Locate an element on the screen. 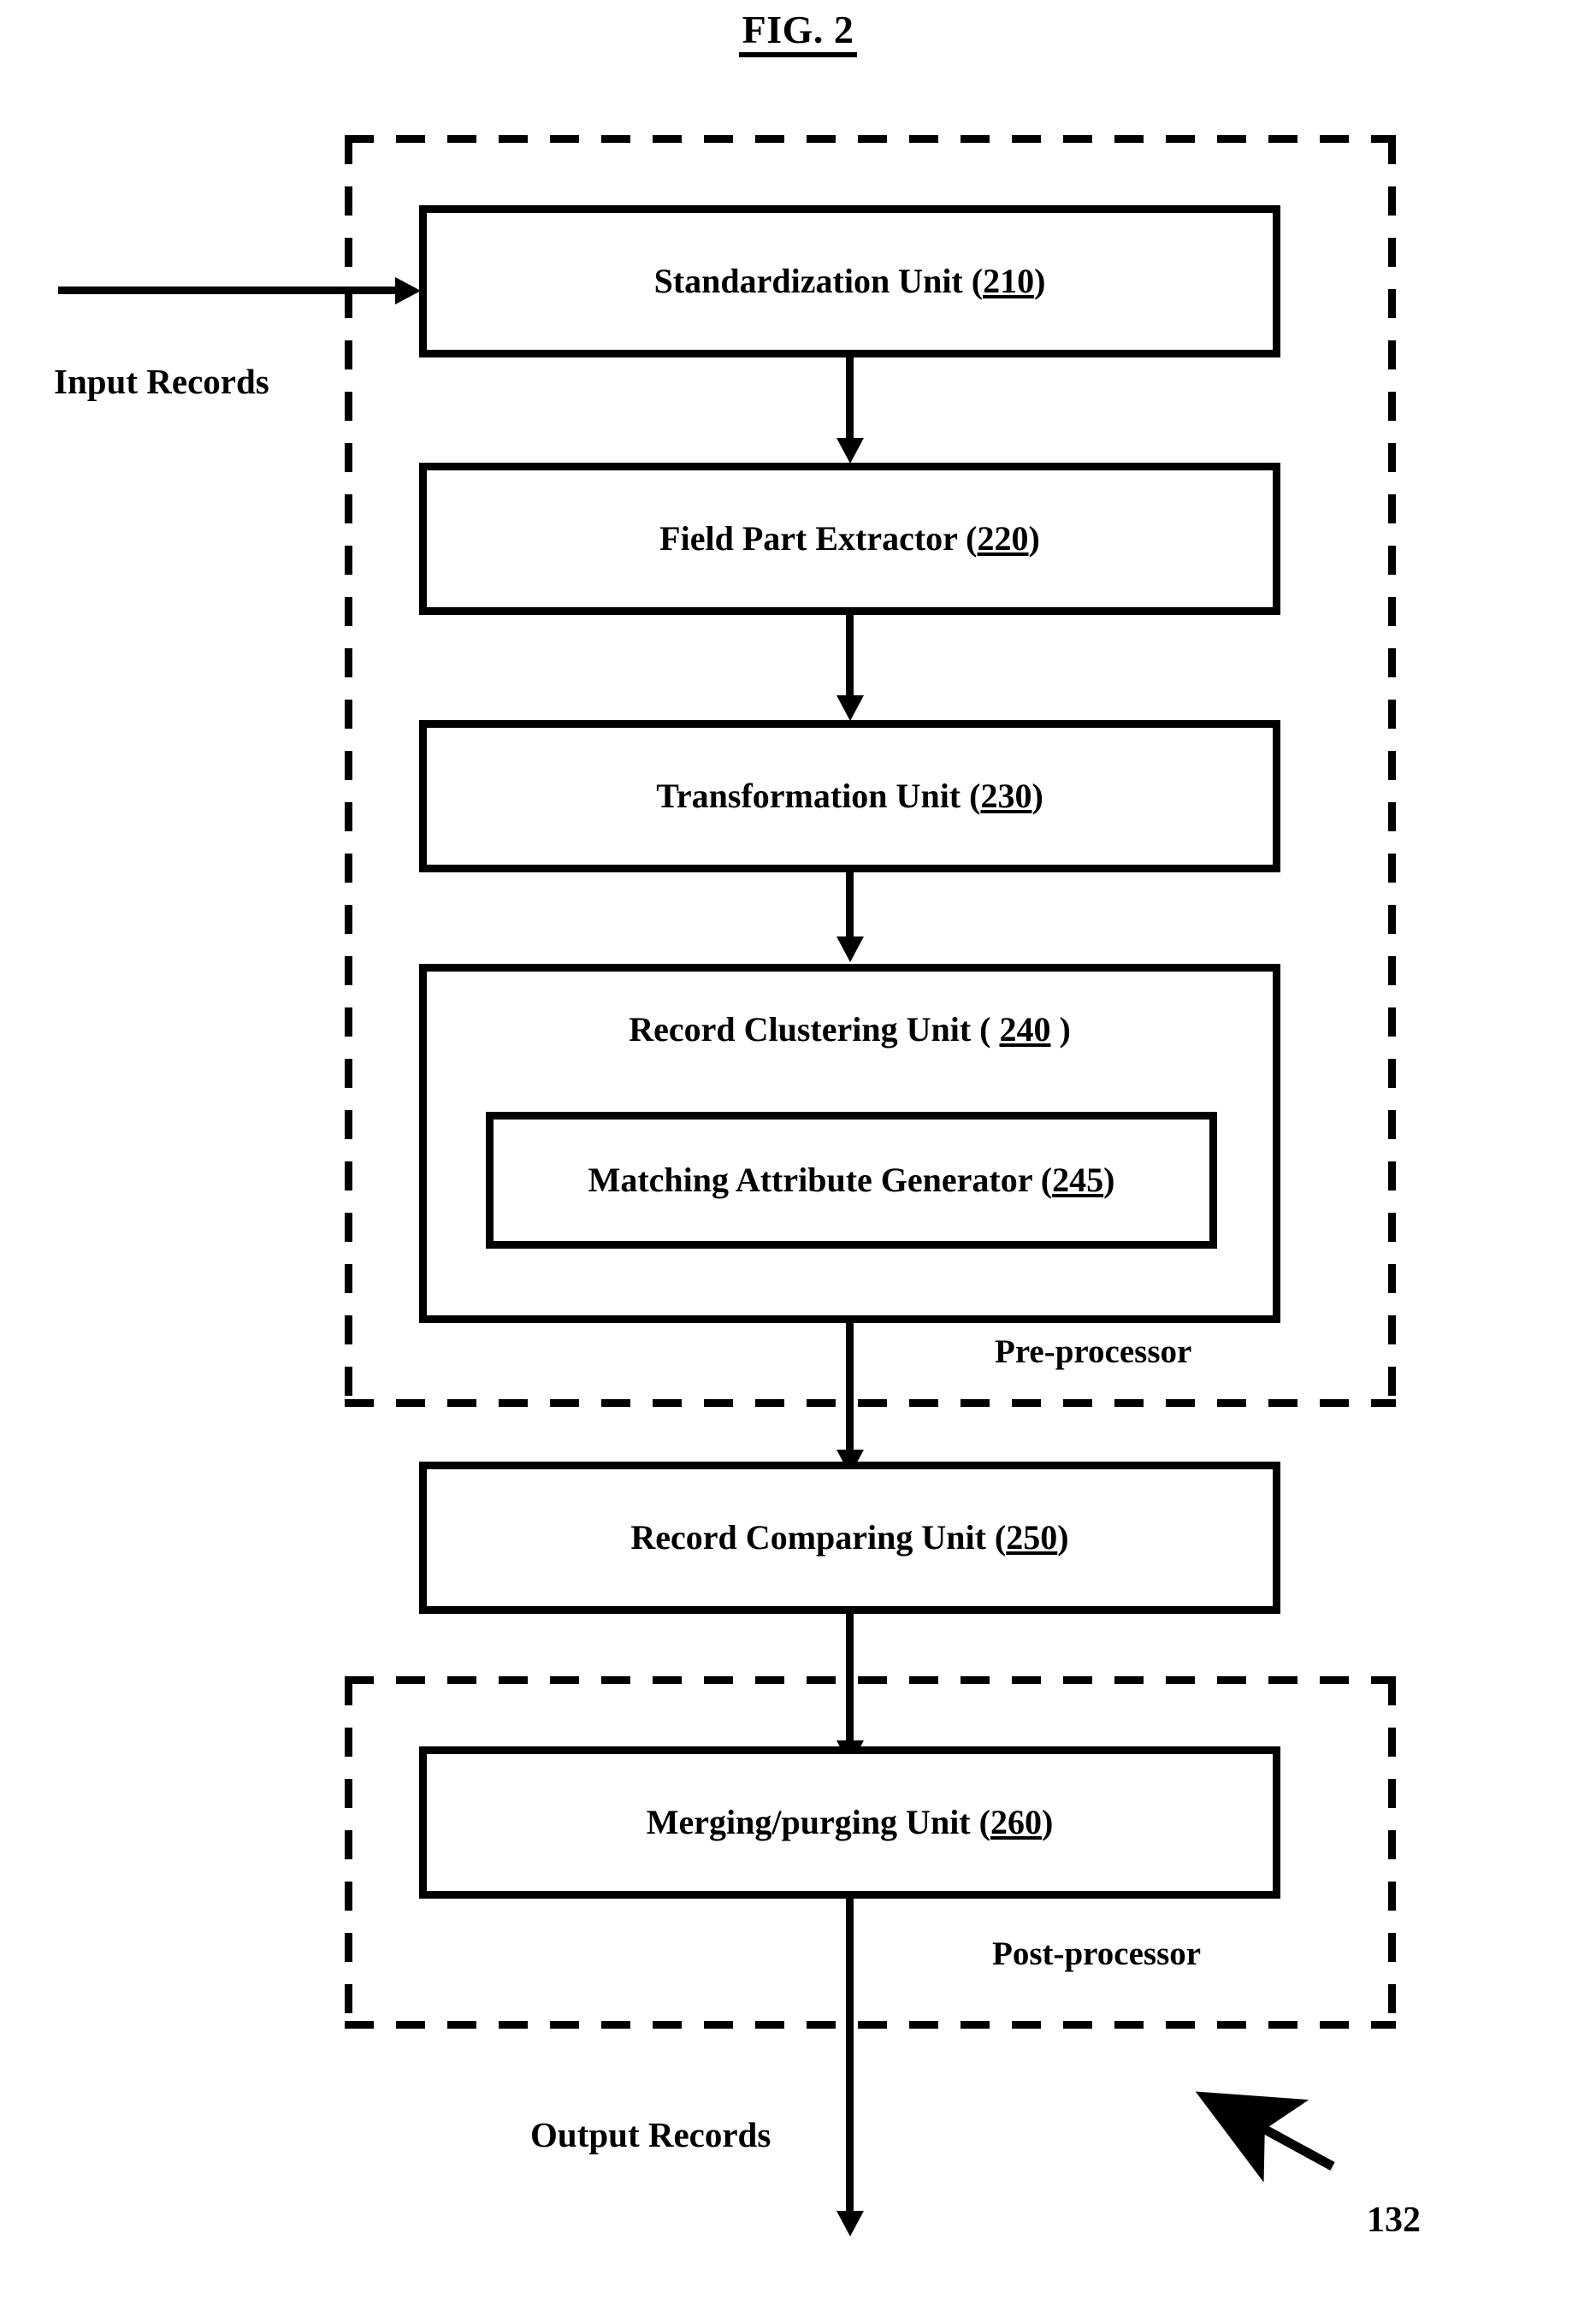 Image resolution: width=1596 pixels, height=2316 pixels. figure-title: FIG. 2 is located at coordinates (798, 32).